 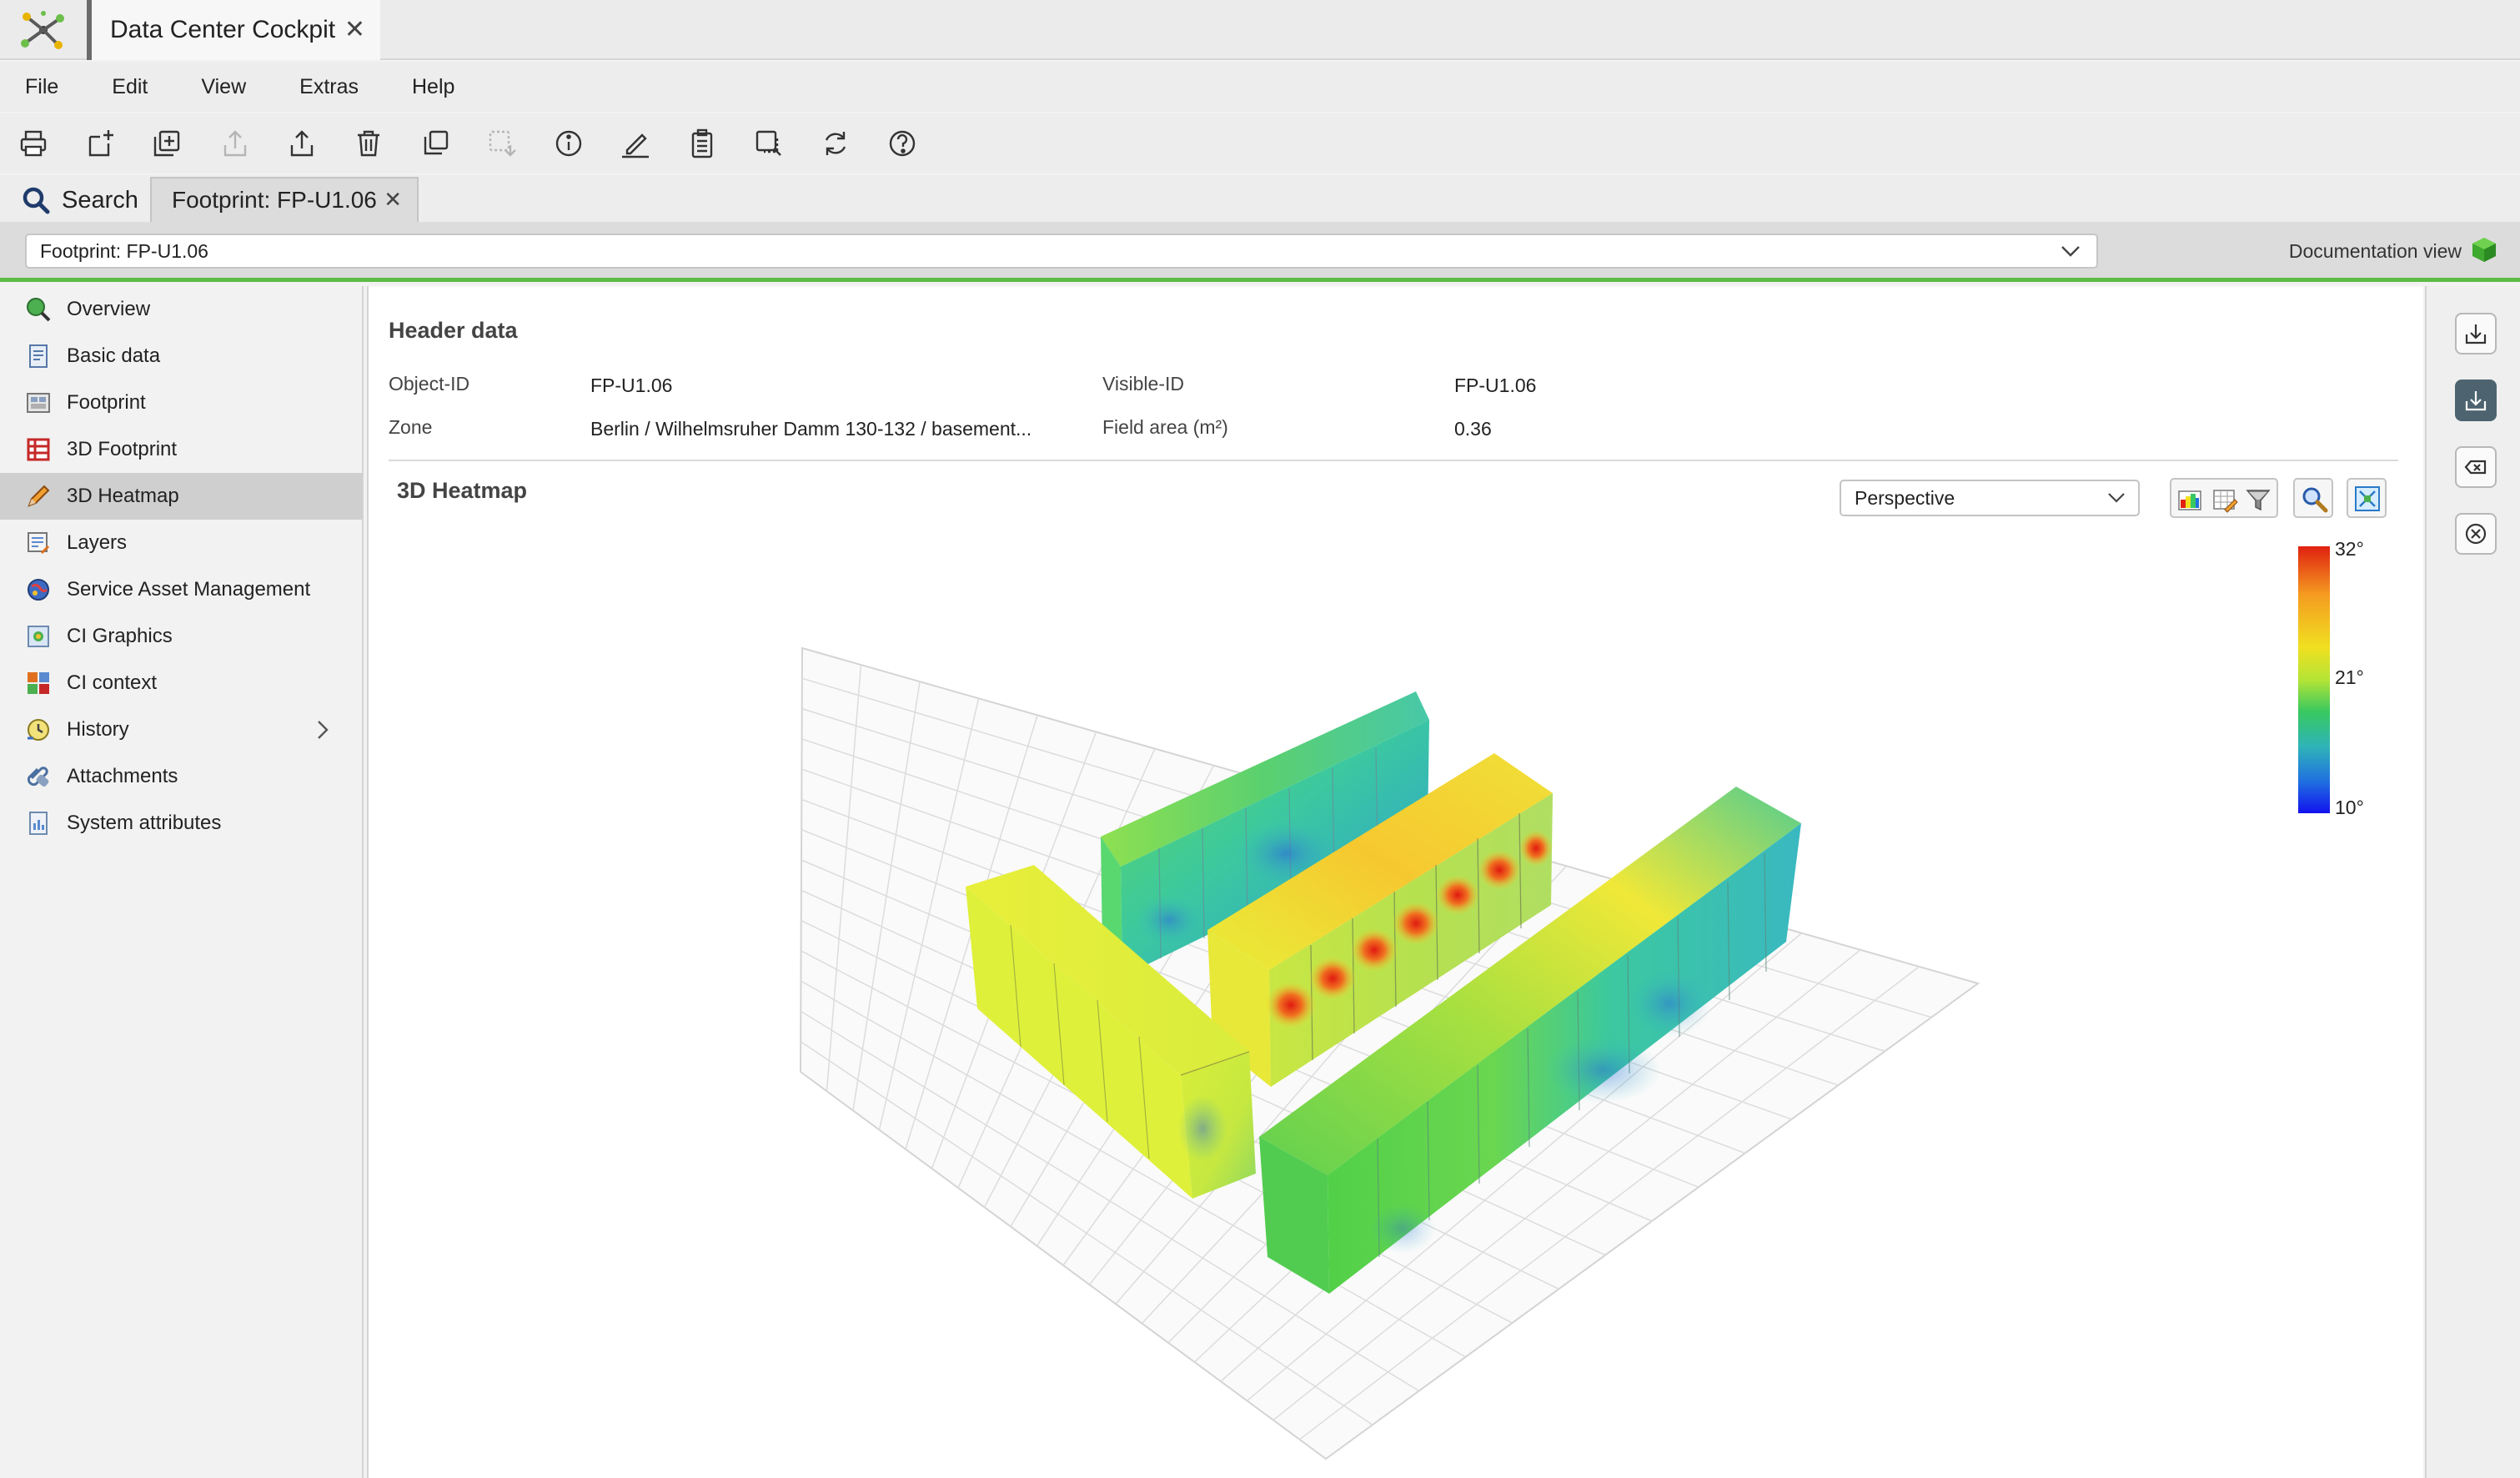 I want to click on app-title: Data Center Cockpit, so click(x=223, y=30).